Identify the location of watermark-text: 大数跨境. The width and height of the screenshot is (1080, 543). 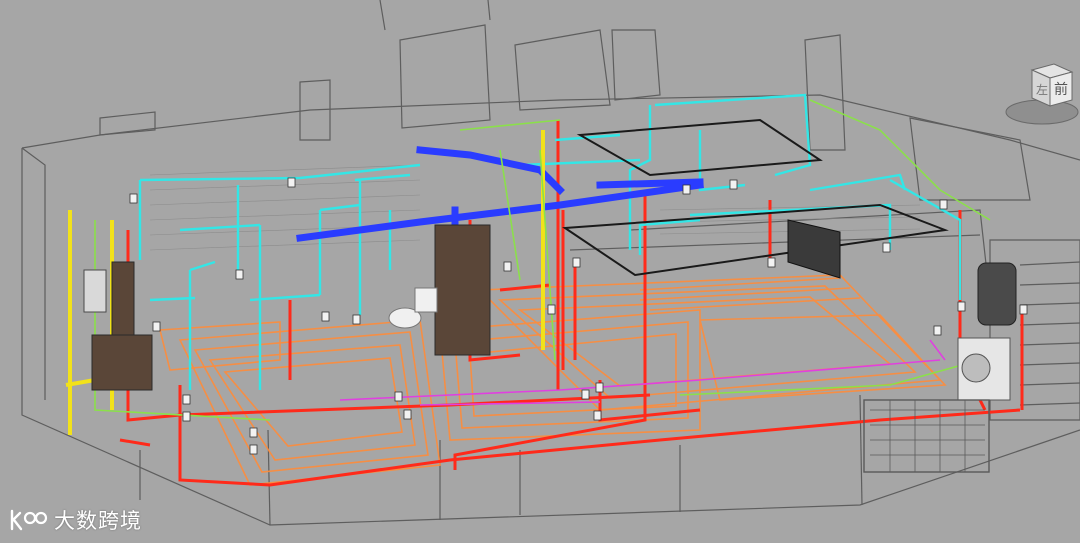
(98, 521).